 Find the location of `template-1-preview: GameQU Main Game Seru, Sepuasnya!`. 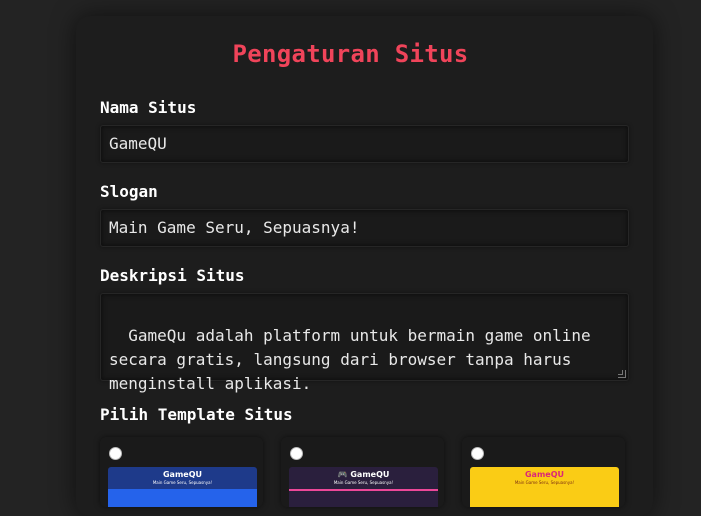

template-1-preview: GameQU Main Game Seru, Sepuasnya! is located at coordinates (182, 487).